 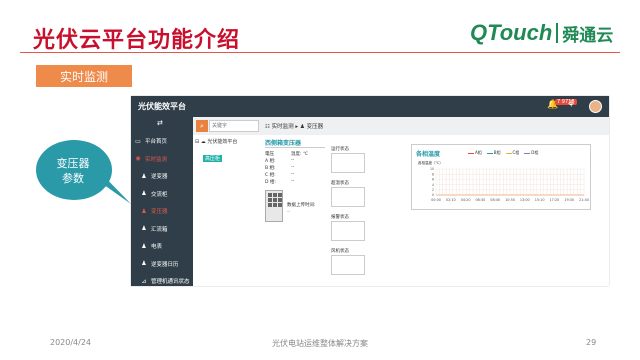 I want to click on sidebar-item-0: ▭ 平台首页, so click(x=162, y=141).